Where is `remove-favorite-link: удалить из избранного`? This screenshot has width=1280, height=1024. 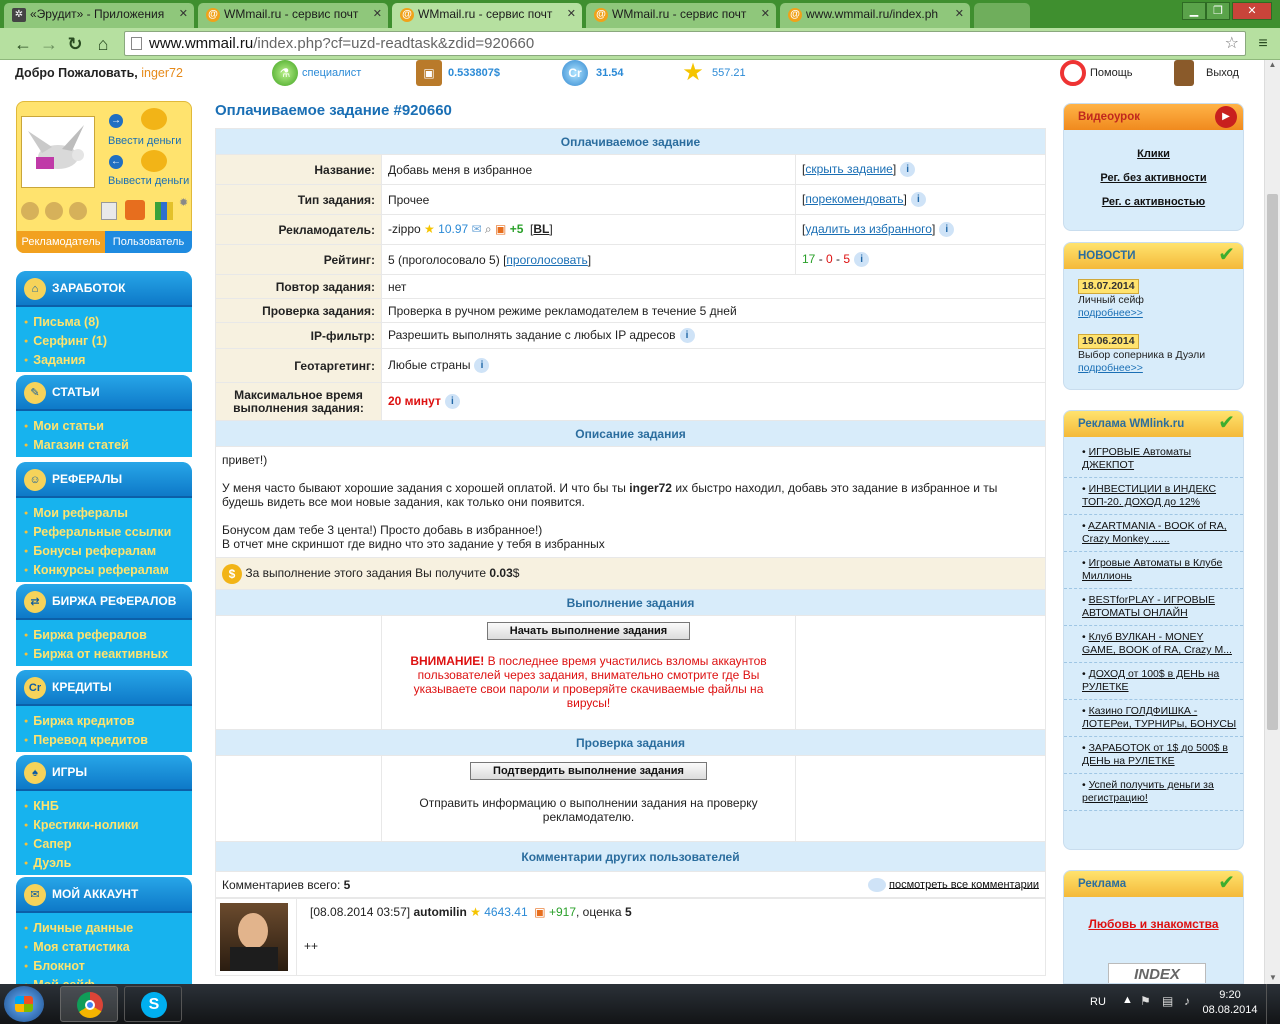
remove-favorite-link: удалить из избранного is located at coordinates (868, 229).